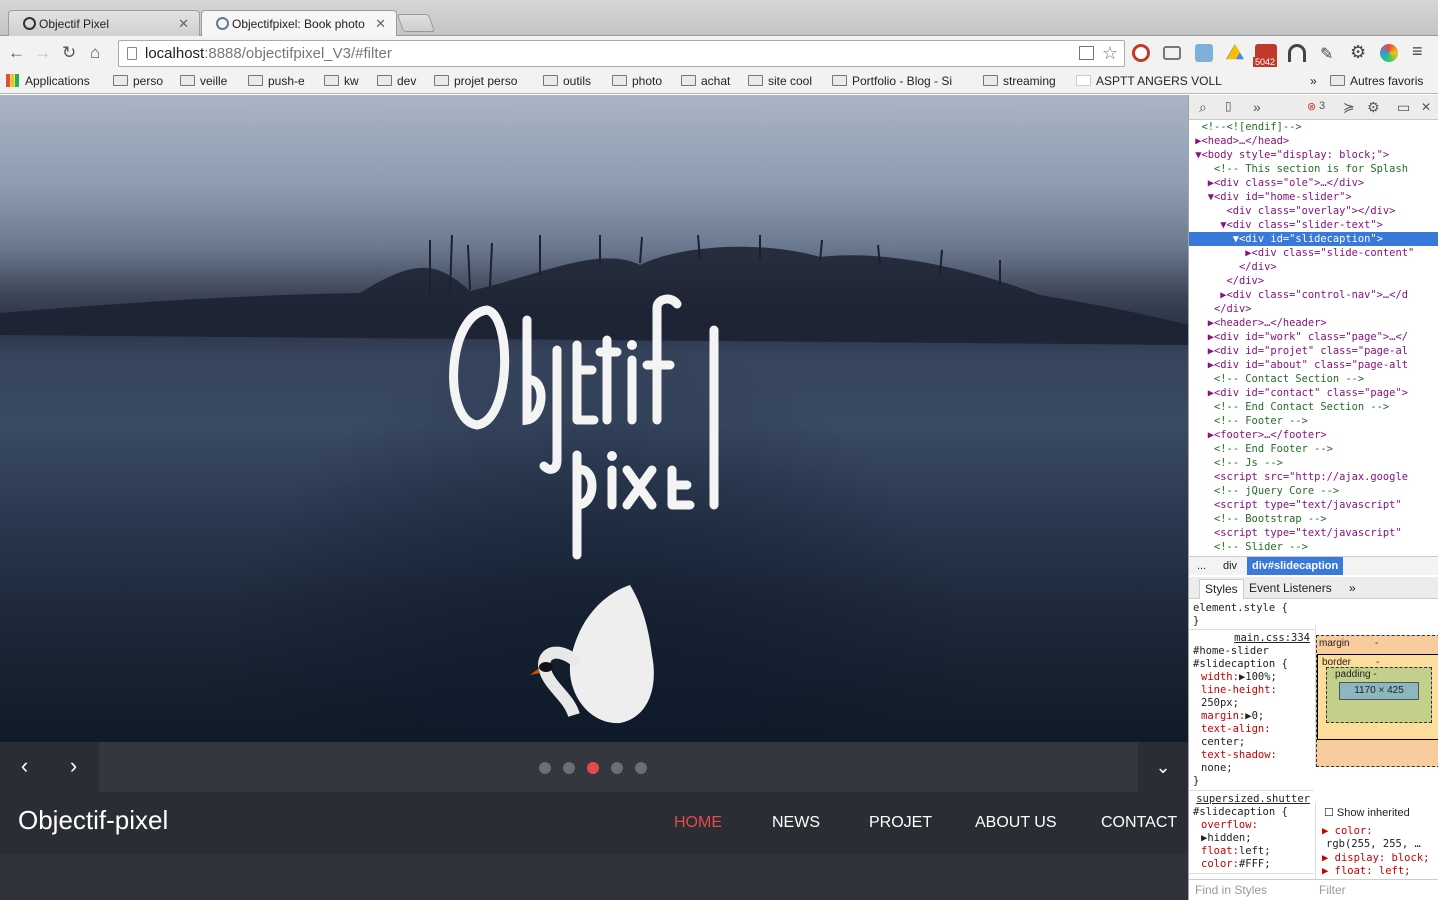 The image size is (1438, 900). I want to click on css-prop: float:left;, so click(1251, 851).